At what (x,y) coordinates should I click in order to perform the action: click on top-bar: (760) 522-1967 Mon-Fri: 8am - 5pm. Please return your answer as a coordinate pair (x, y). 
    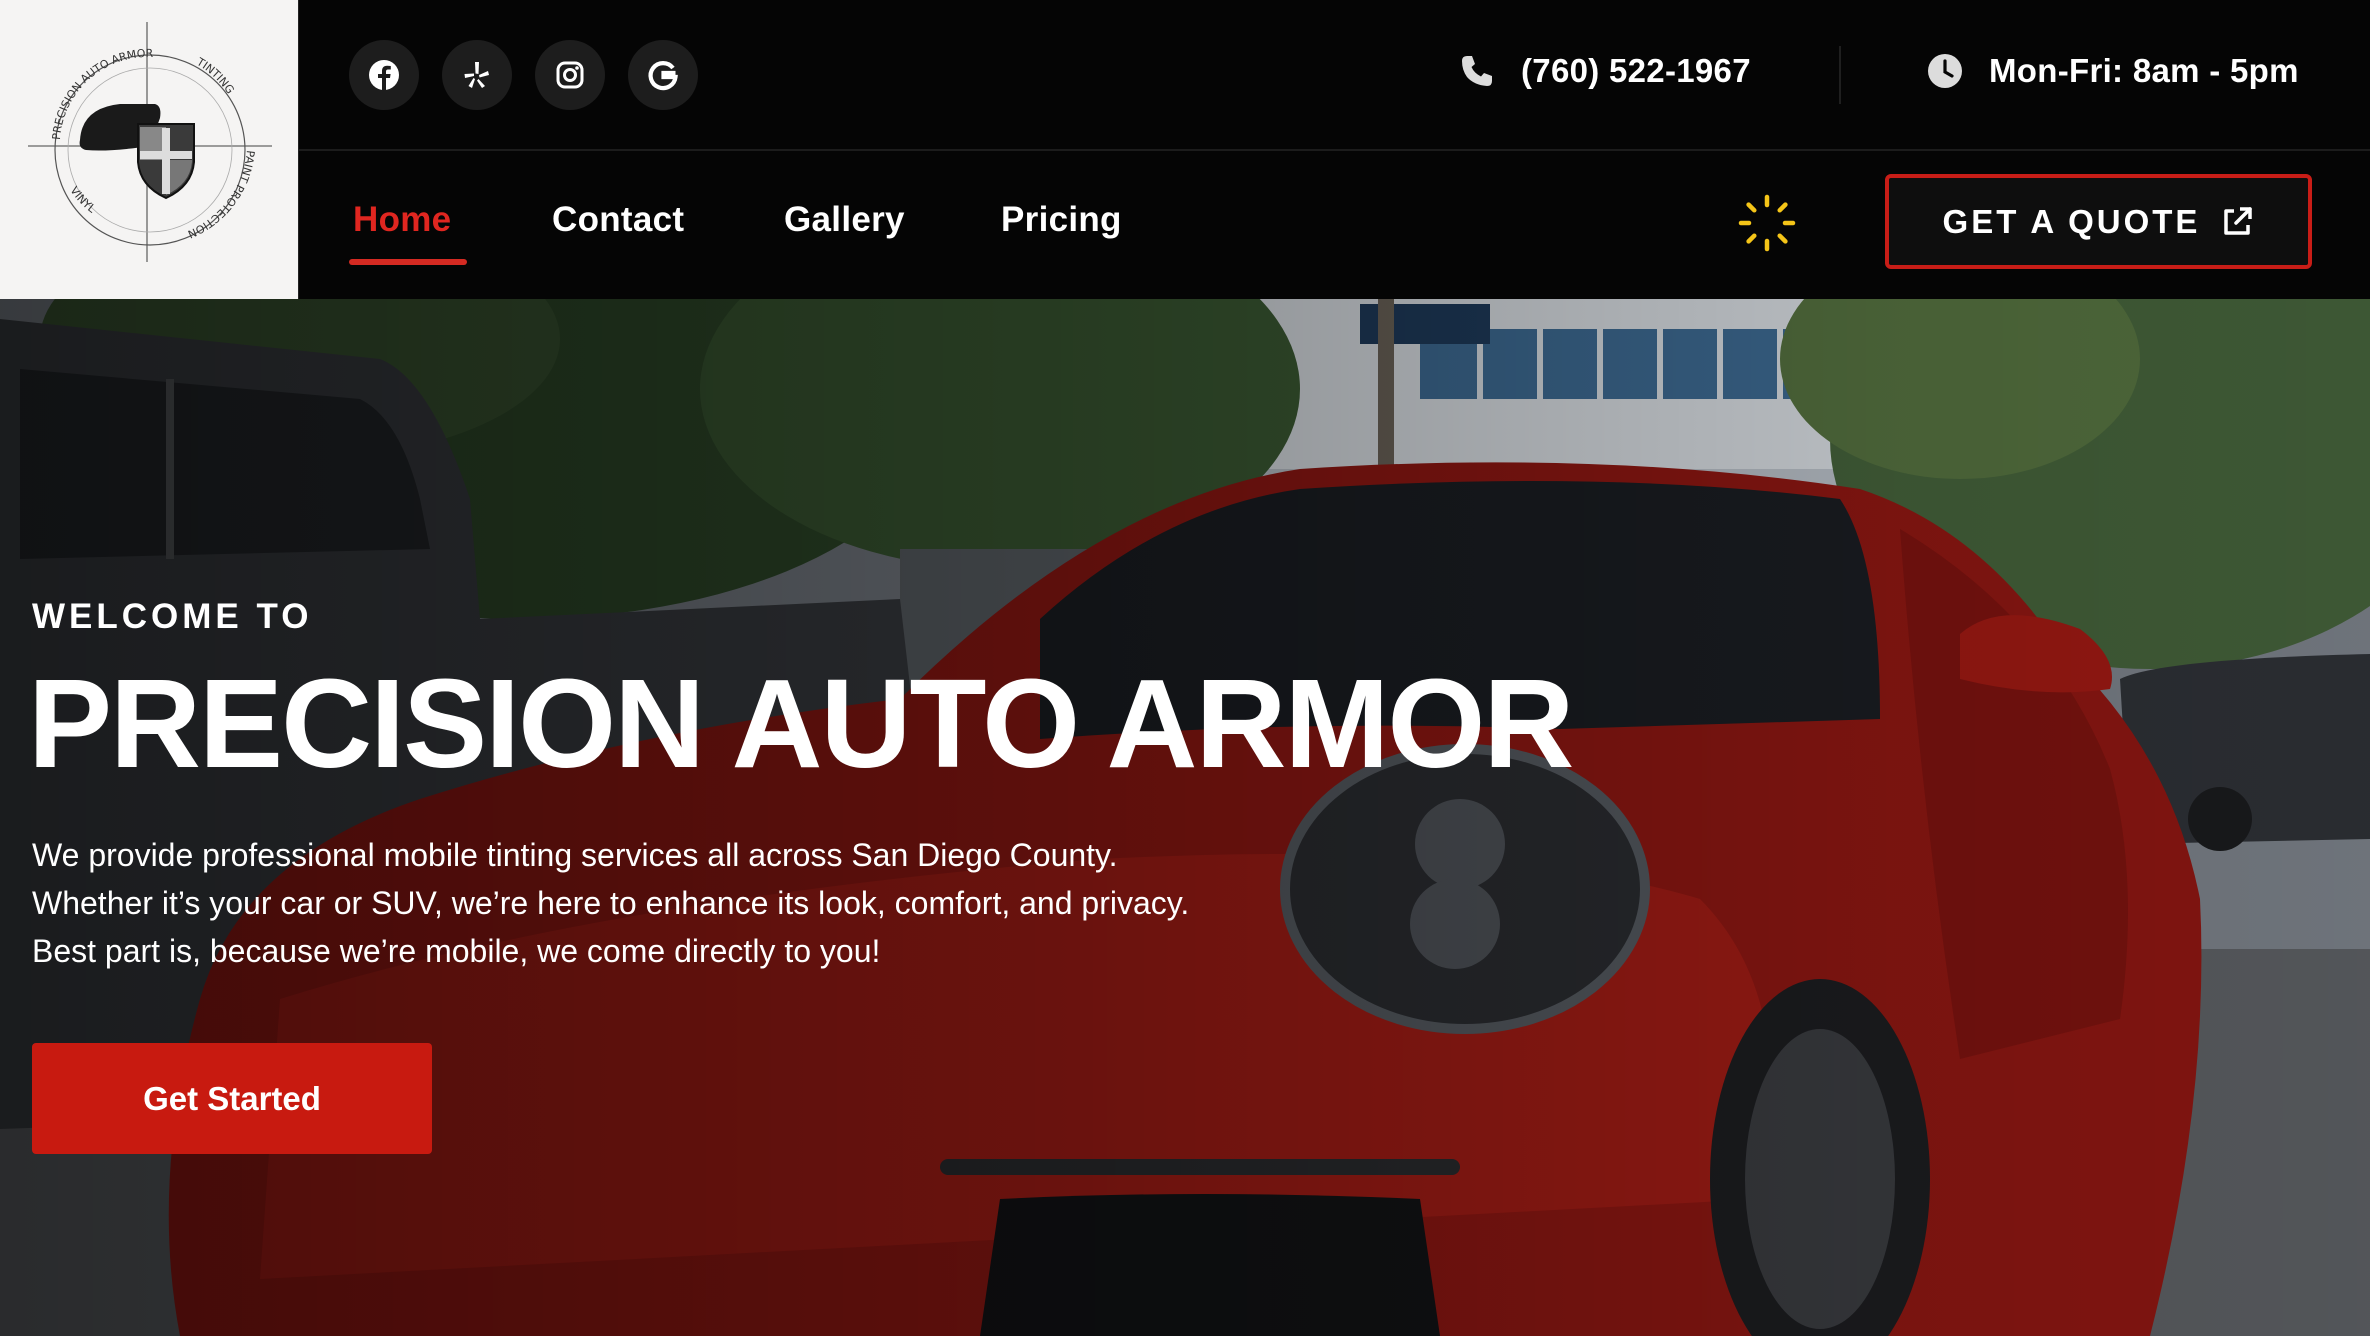
    Looking at the image, I should click on (1334, 75).